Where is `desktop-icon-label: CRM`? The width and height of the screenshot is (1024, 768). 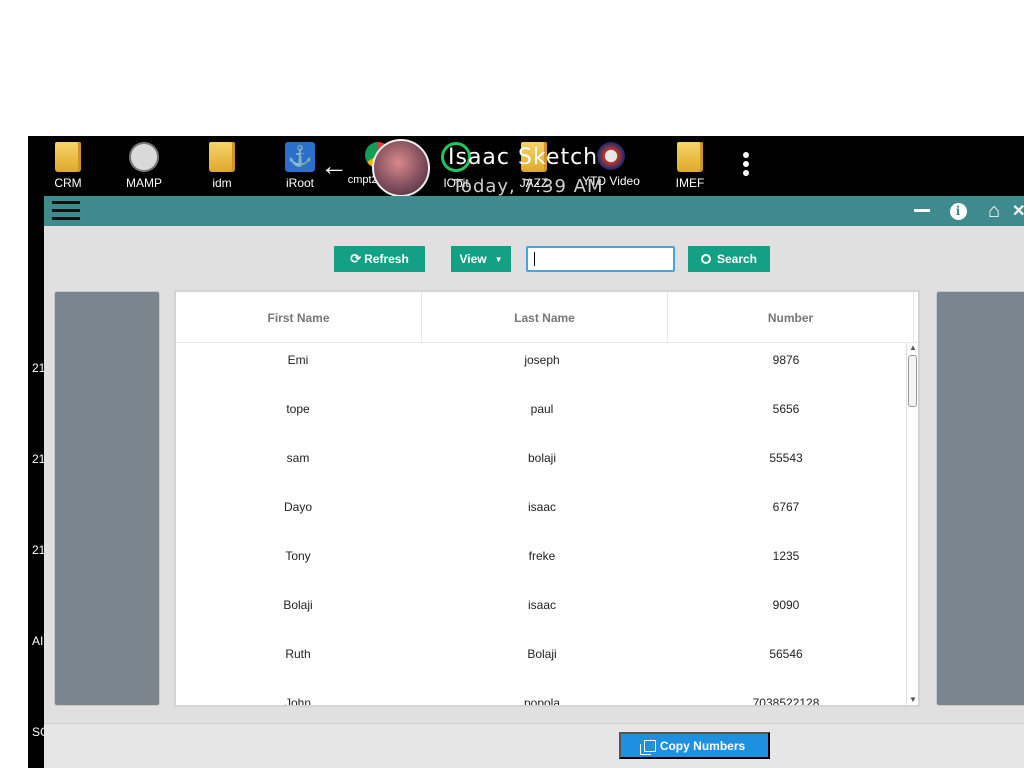 desktop-icon-label: CRM is located at coordinates (68, 183).